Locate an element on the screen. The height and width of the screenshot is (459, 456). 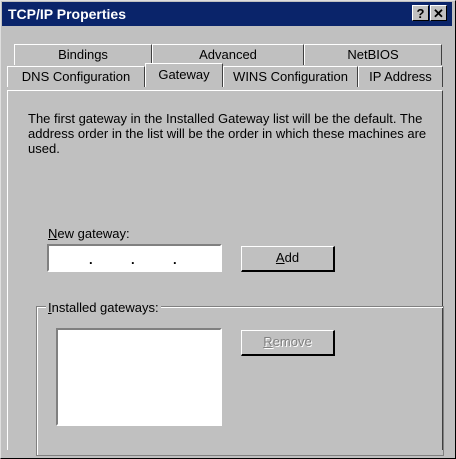
remove-button: Remove is located at coordinates (288, 343).